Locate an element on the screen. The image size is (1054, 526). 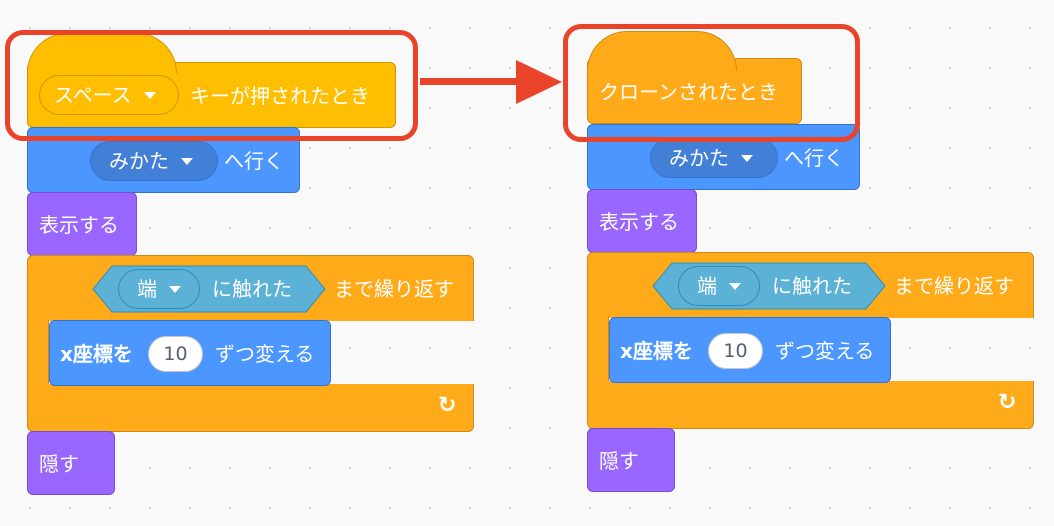
left-hat-highlight-box is located at coordinates (211, 85).